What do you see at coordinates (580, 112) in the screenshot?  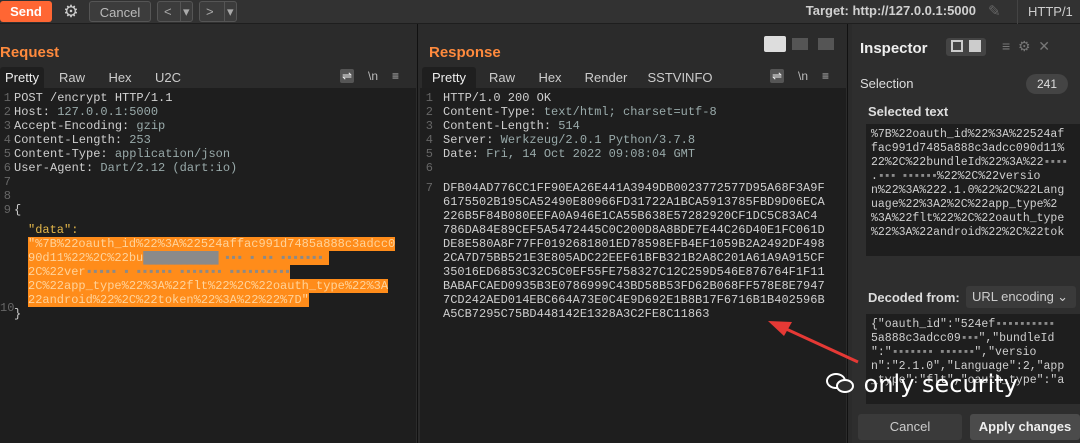 I see `response-header: Content-Type: text/html; charset=utf-8` at bounding box center [580, 112].